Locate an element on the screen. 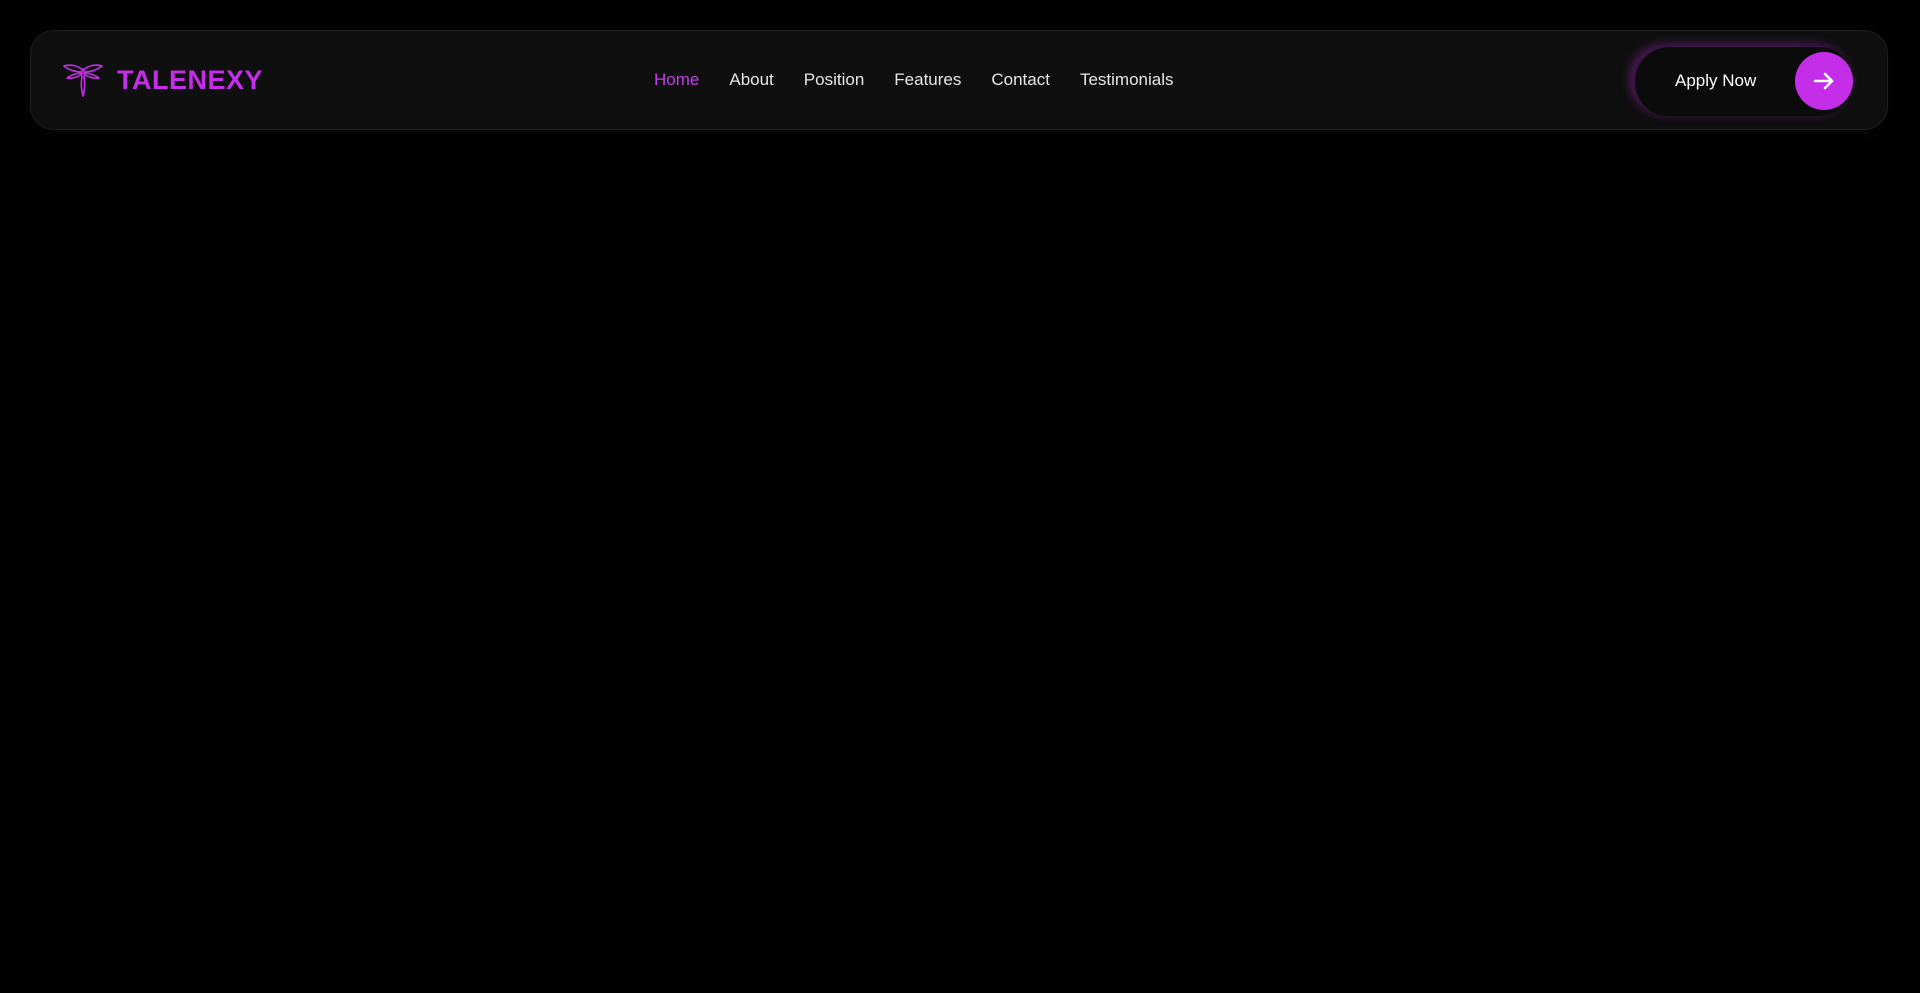  brand-name: TALENEXY is located at coordinates (190, 79).